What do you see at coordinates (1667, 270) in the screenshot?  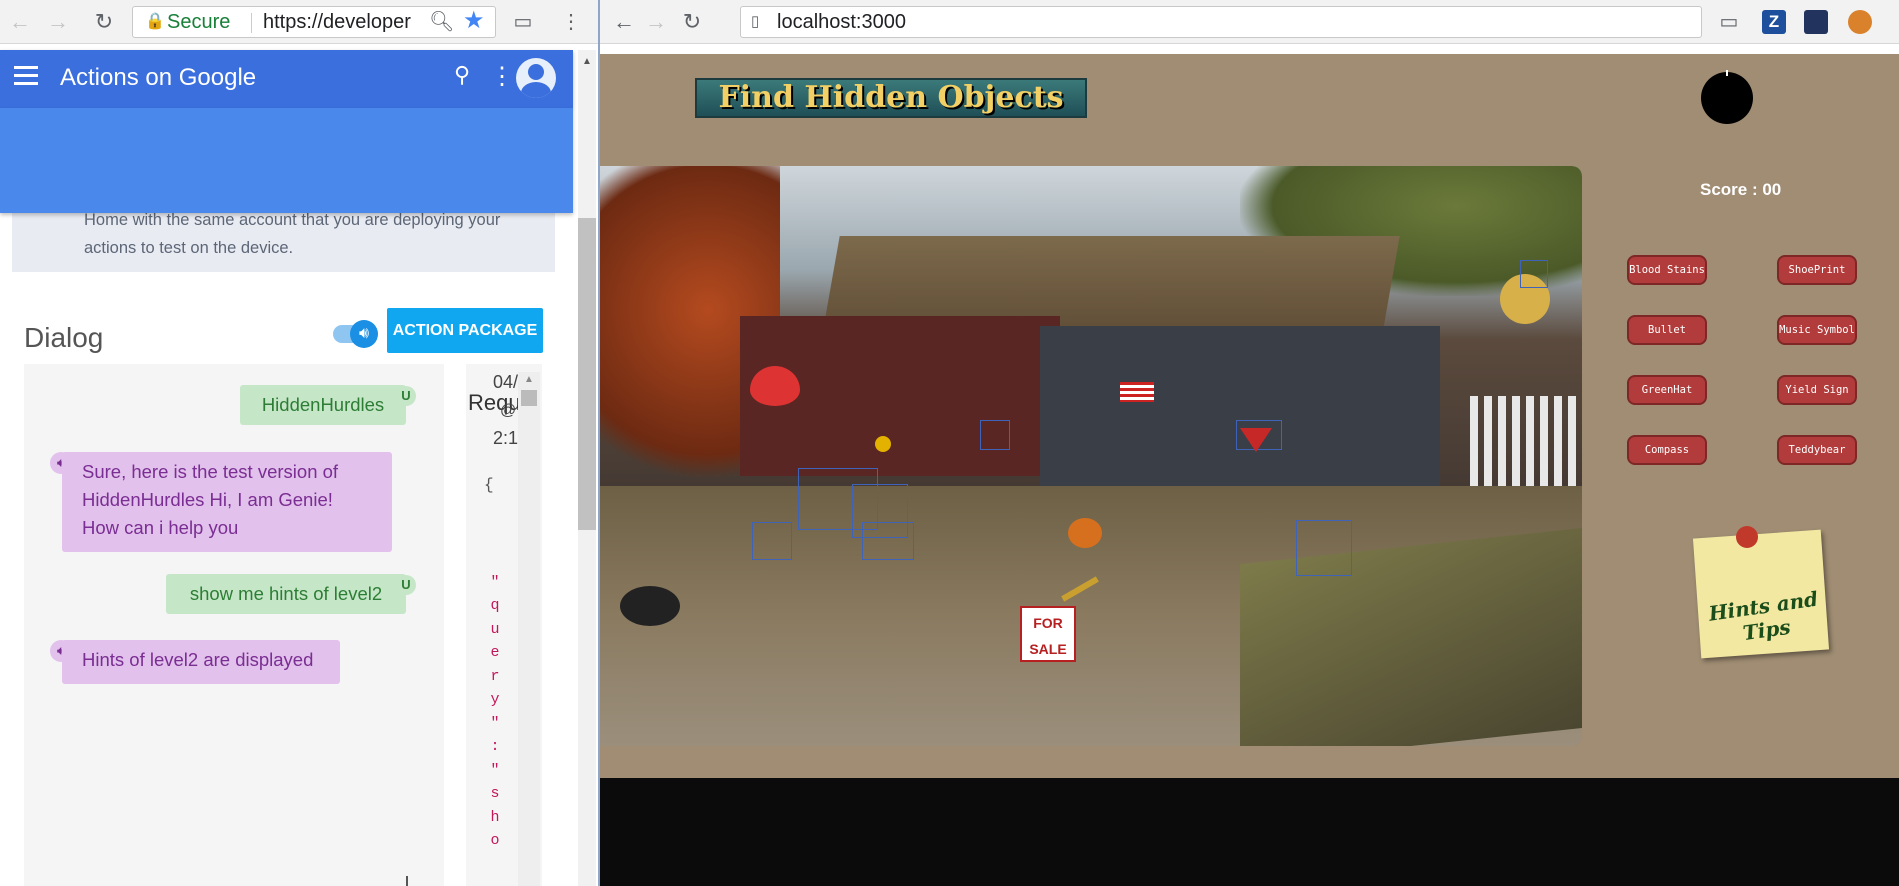 I see `object-button-blood-stains: Blood Stains` at bounding box center [1667, 270].